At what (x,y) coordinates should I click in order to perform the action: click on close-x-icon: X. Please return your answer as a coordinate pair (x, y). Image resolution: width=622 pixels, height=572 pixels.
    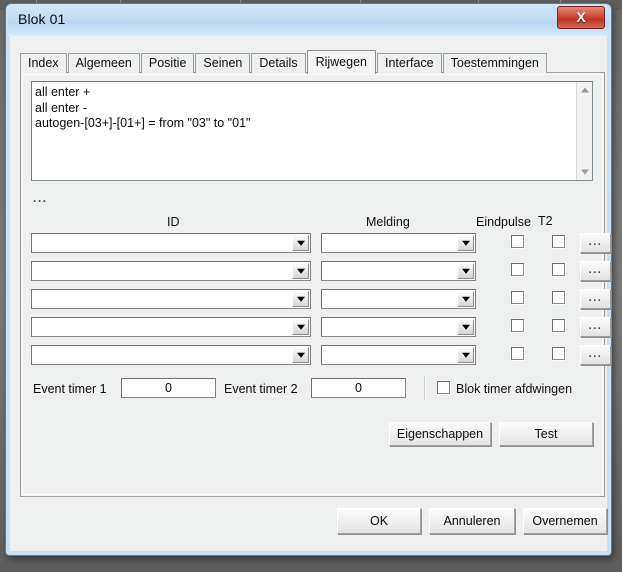
    Looking at the image, I should click on (581, 17).